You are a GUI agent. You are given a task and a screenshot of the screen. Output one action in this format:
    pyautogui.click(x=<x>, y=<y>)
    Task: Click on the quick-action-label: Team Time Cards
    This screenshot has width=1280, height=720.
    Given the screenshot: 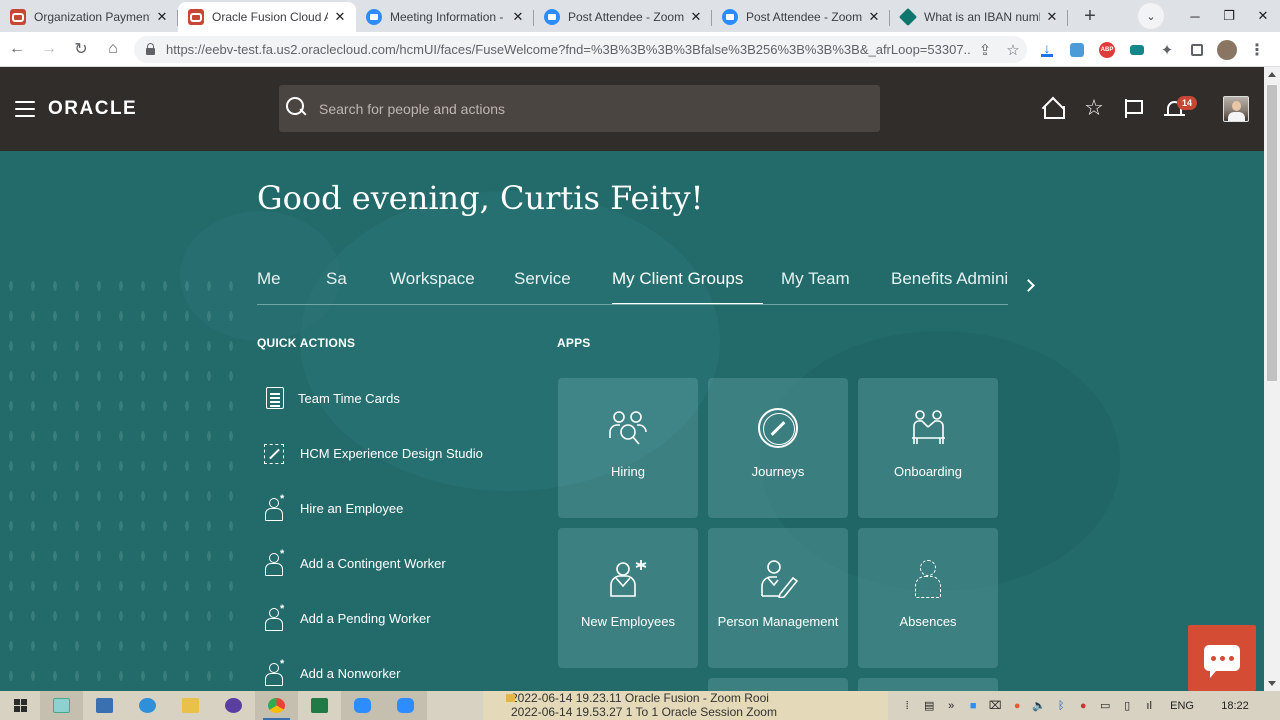 What is the action you would take?
    pyautogui.click(x=349, y=399)
    